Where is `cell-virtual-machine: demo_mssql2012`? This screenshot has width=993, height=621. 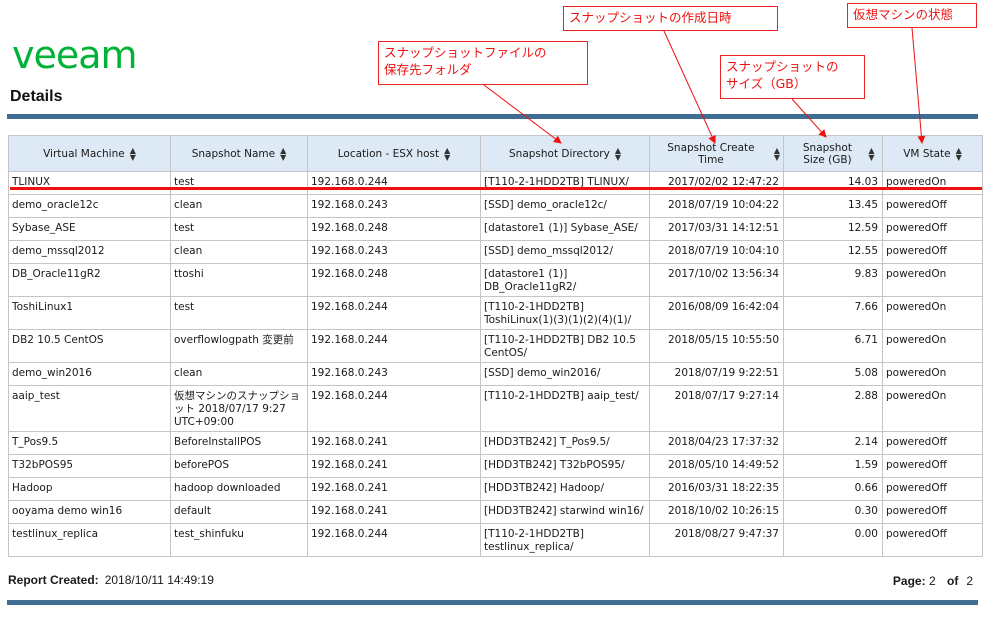 cell-virtual-machine: demo_mssql2012 is located at coordinates (89, 252).